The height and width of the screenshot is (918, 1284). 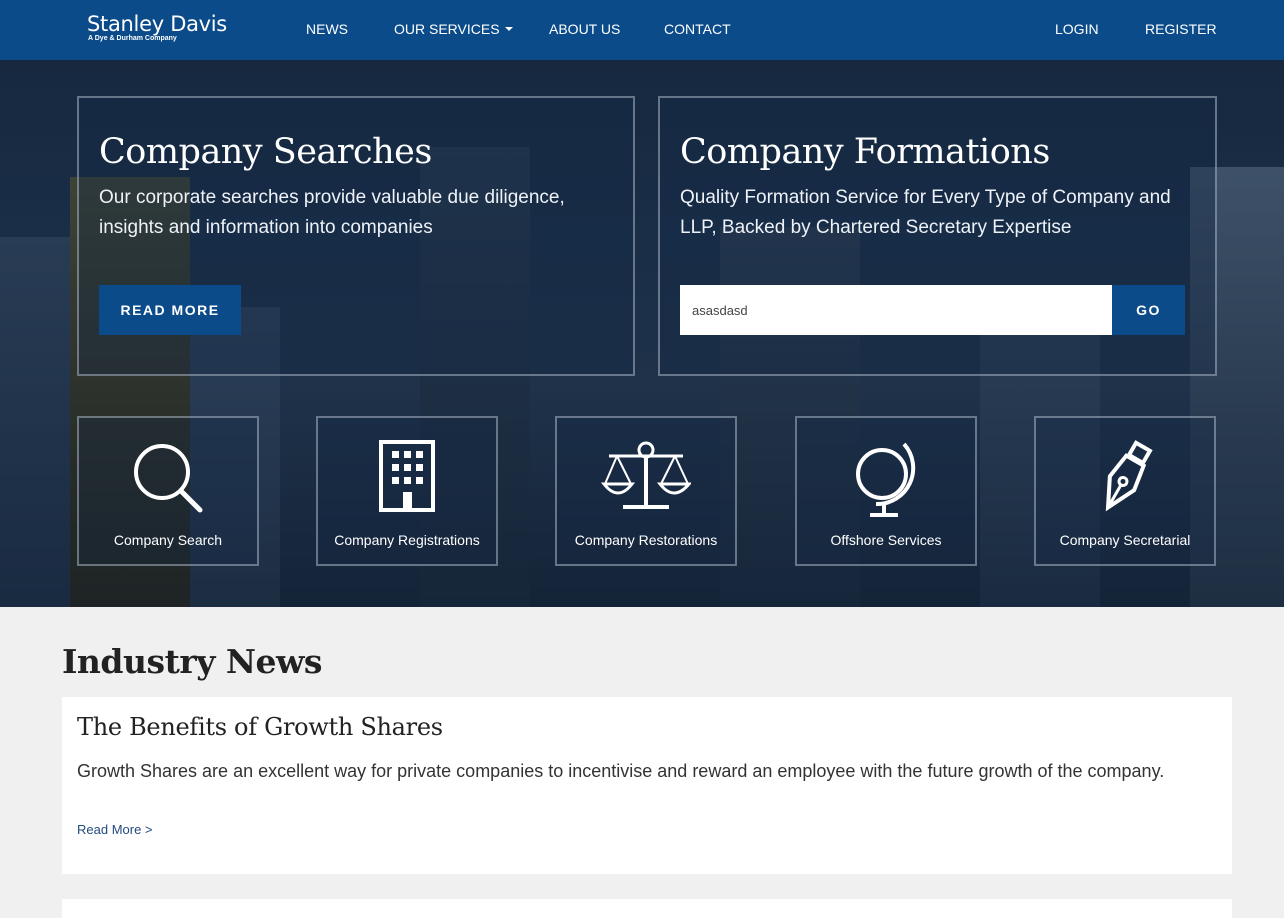 What do you see at coordinates (896, 310) in the screenshot?
I see `company-name-input` at bounding box center [896, 310].